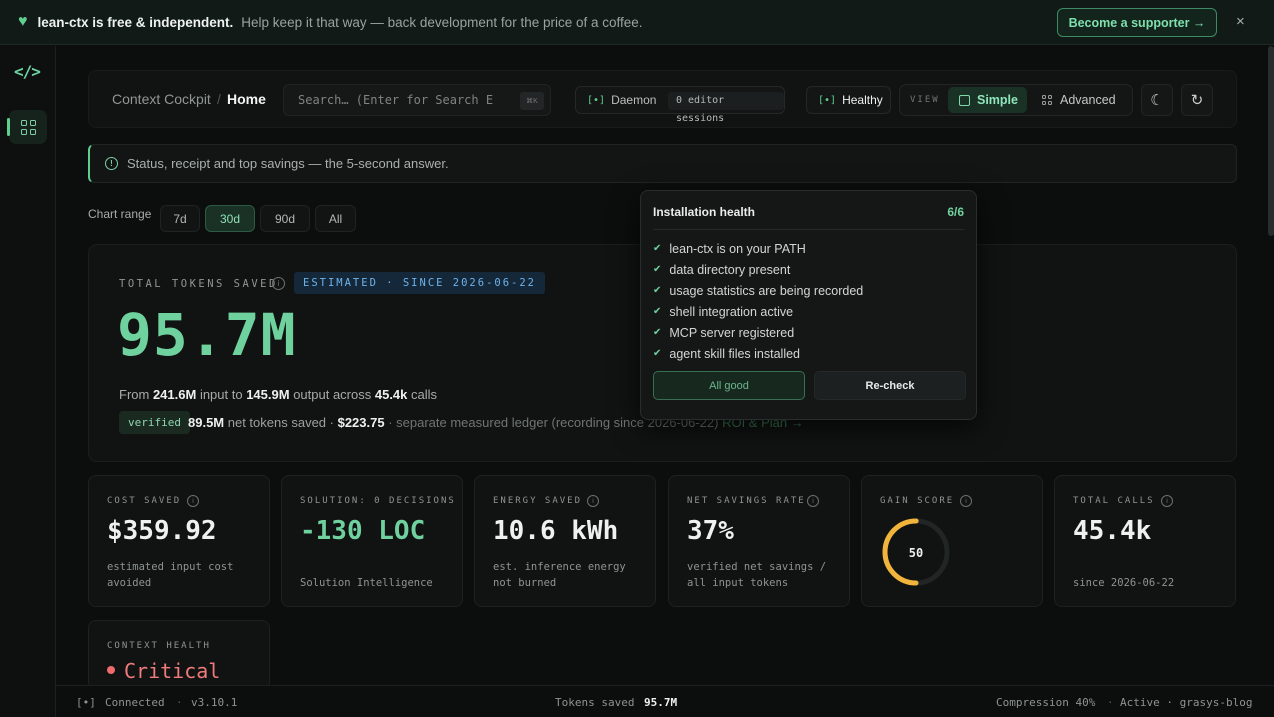  I want to click on view-label: VIEW, so click(925, 100).